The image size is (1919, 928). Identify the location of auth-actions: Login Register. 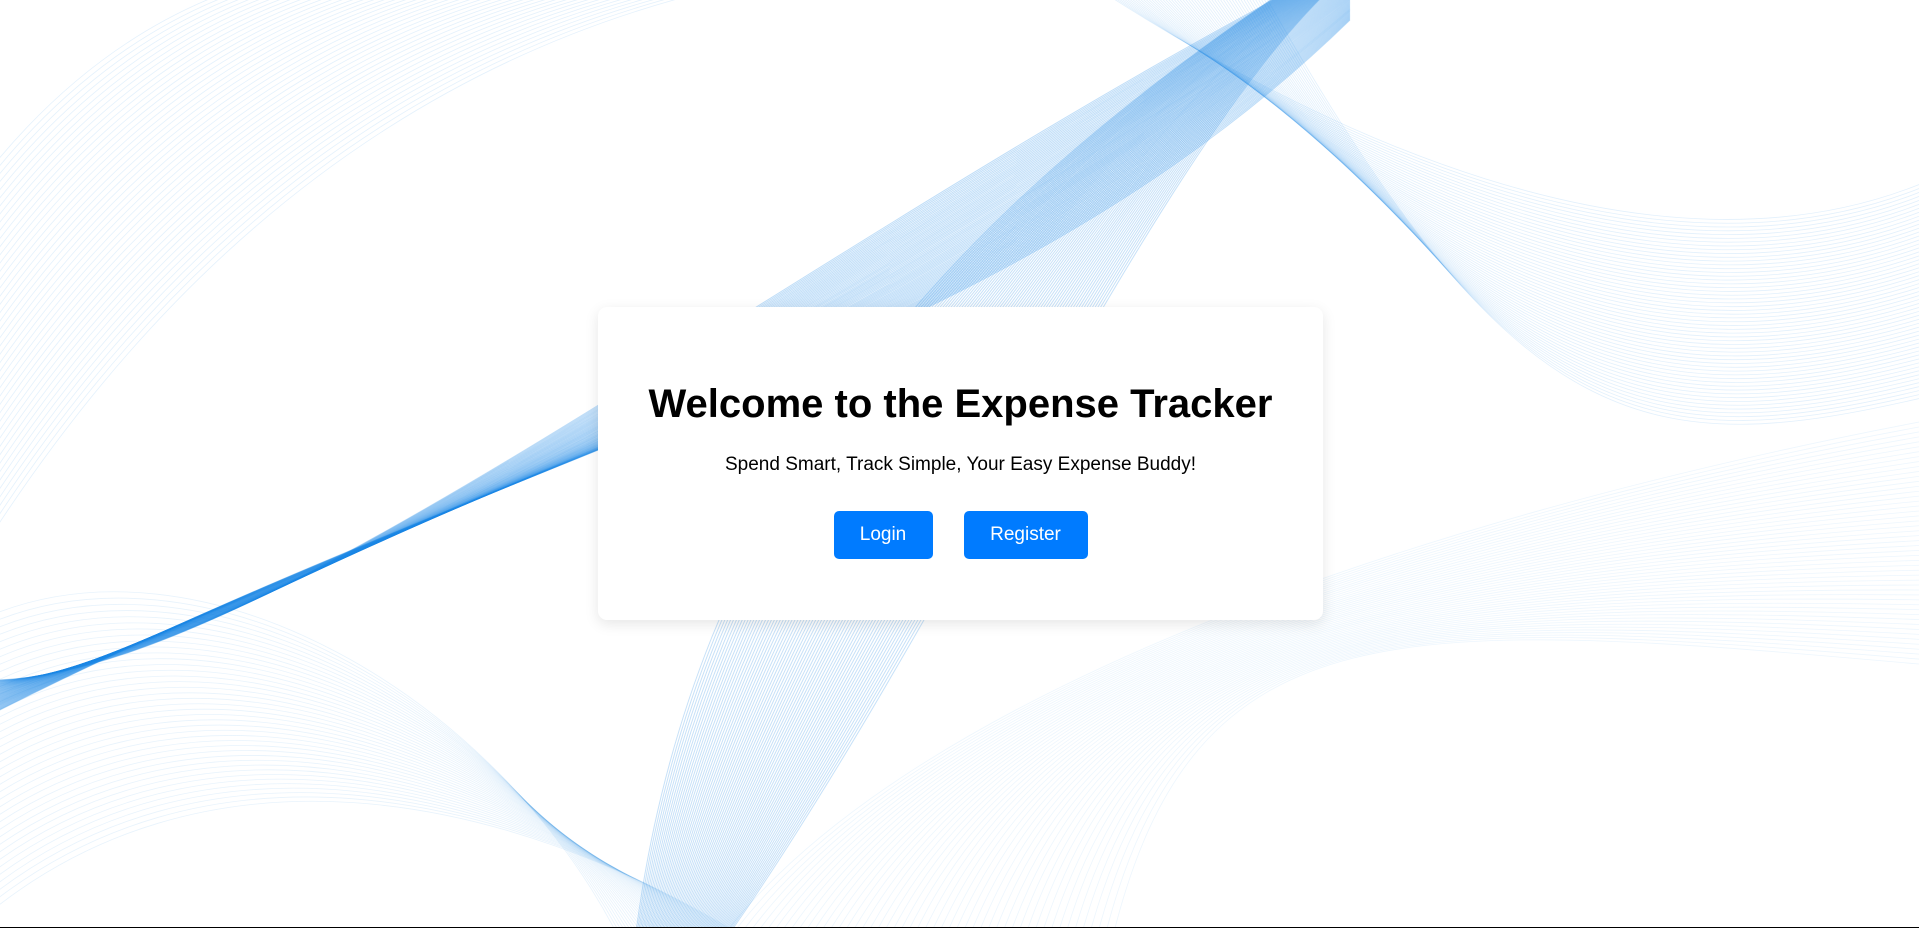
(960, 535).